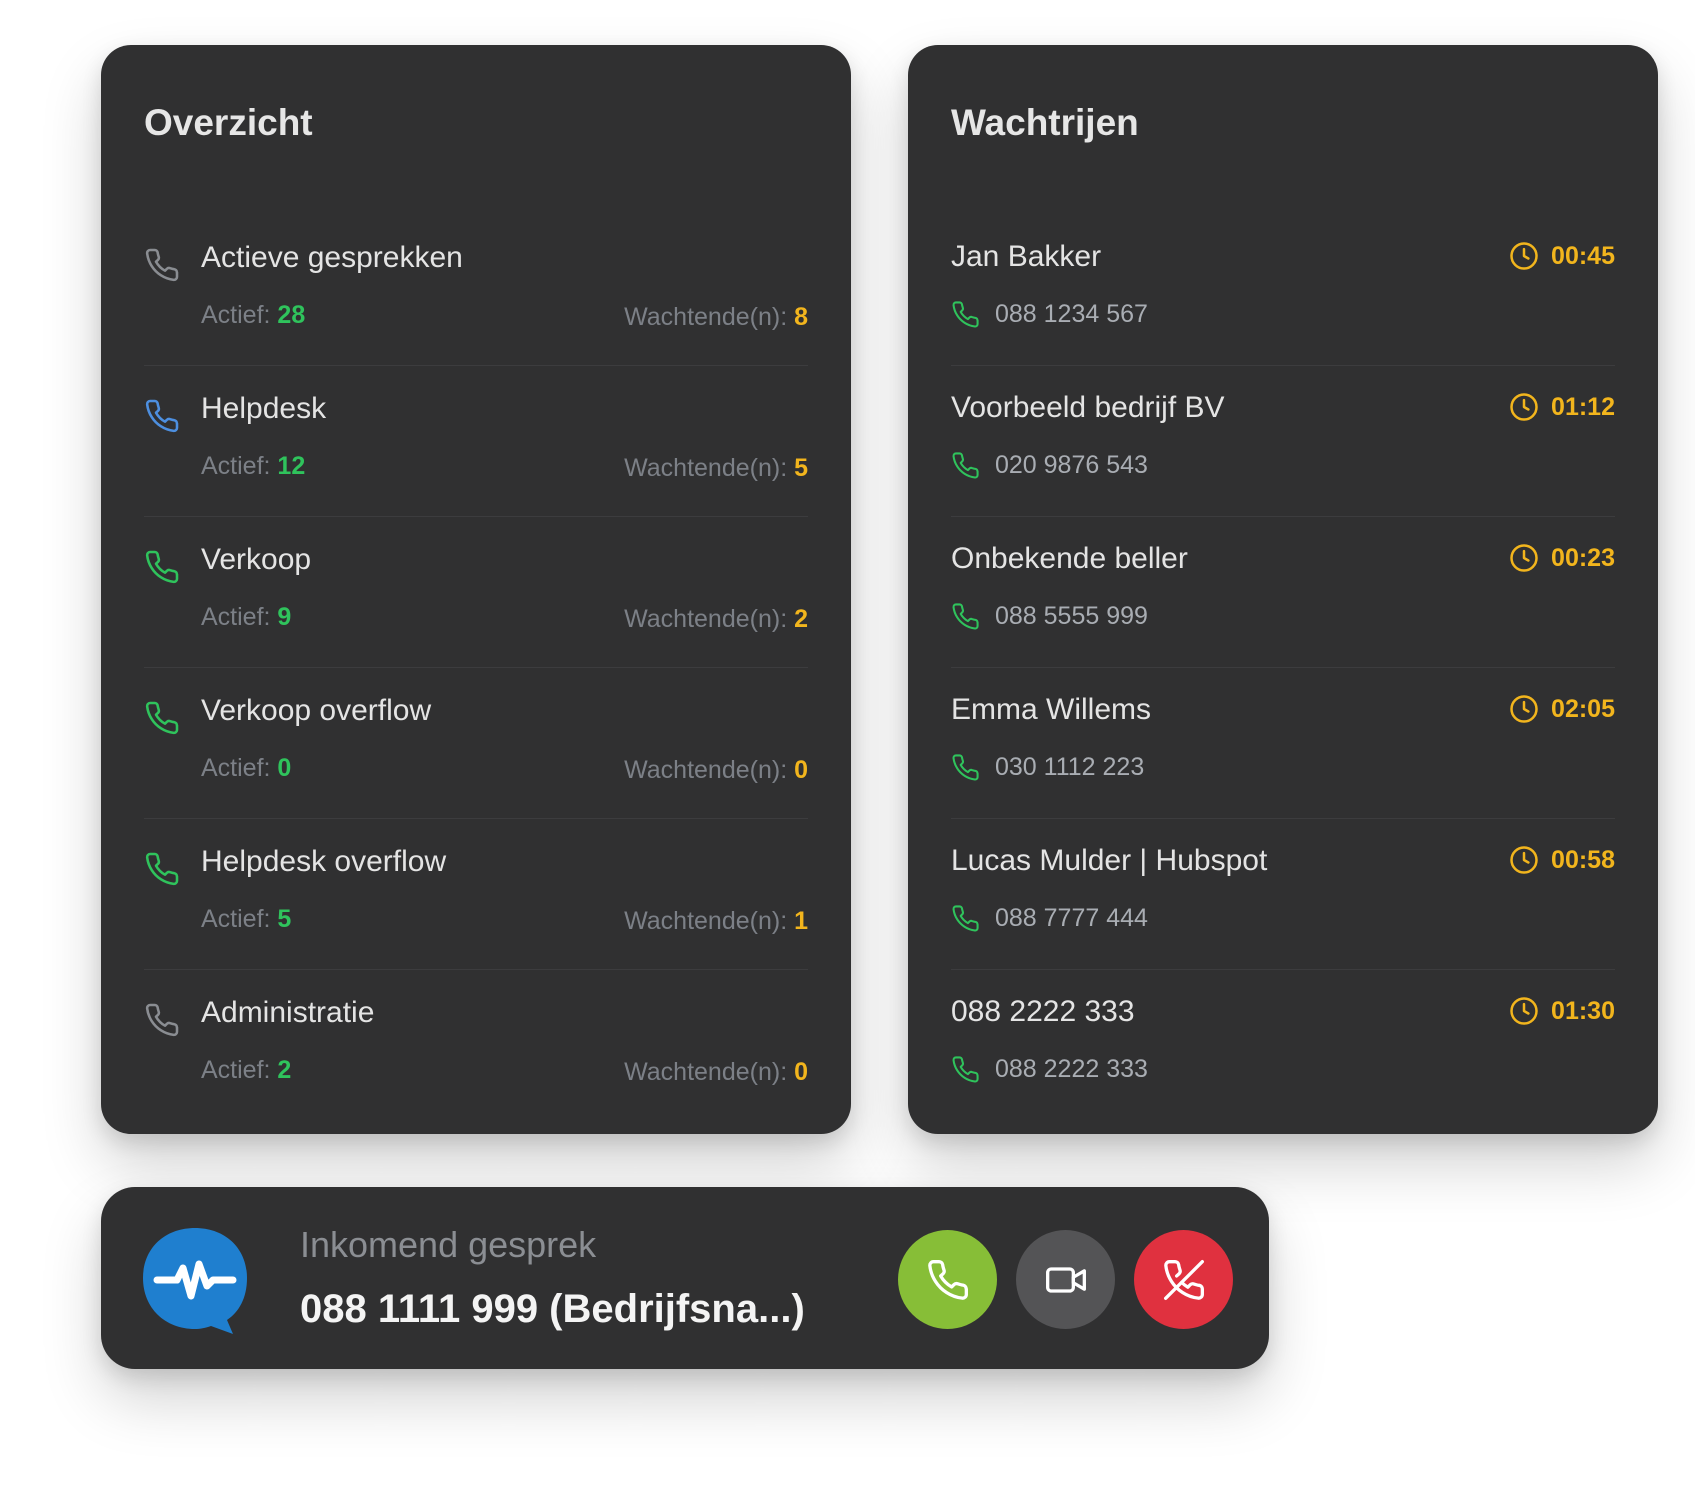 This screenshot has height=1512, width=1695. I want to click on decline-call-button, so click(1183, 1279).